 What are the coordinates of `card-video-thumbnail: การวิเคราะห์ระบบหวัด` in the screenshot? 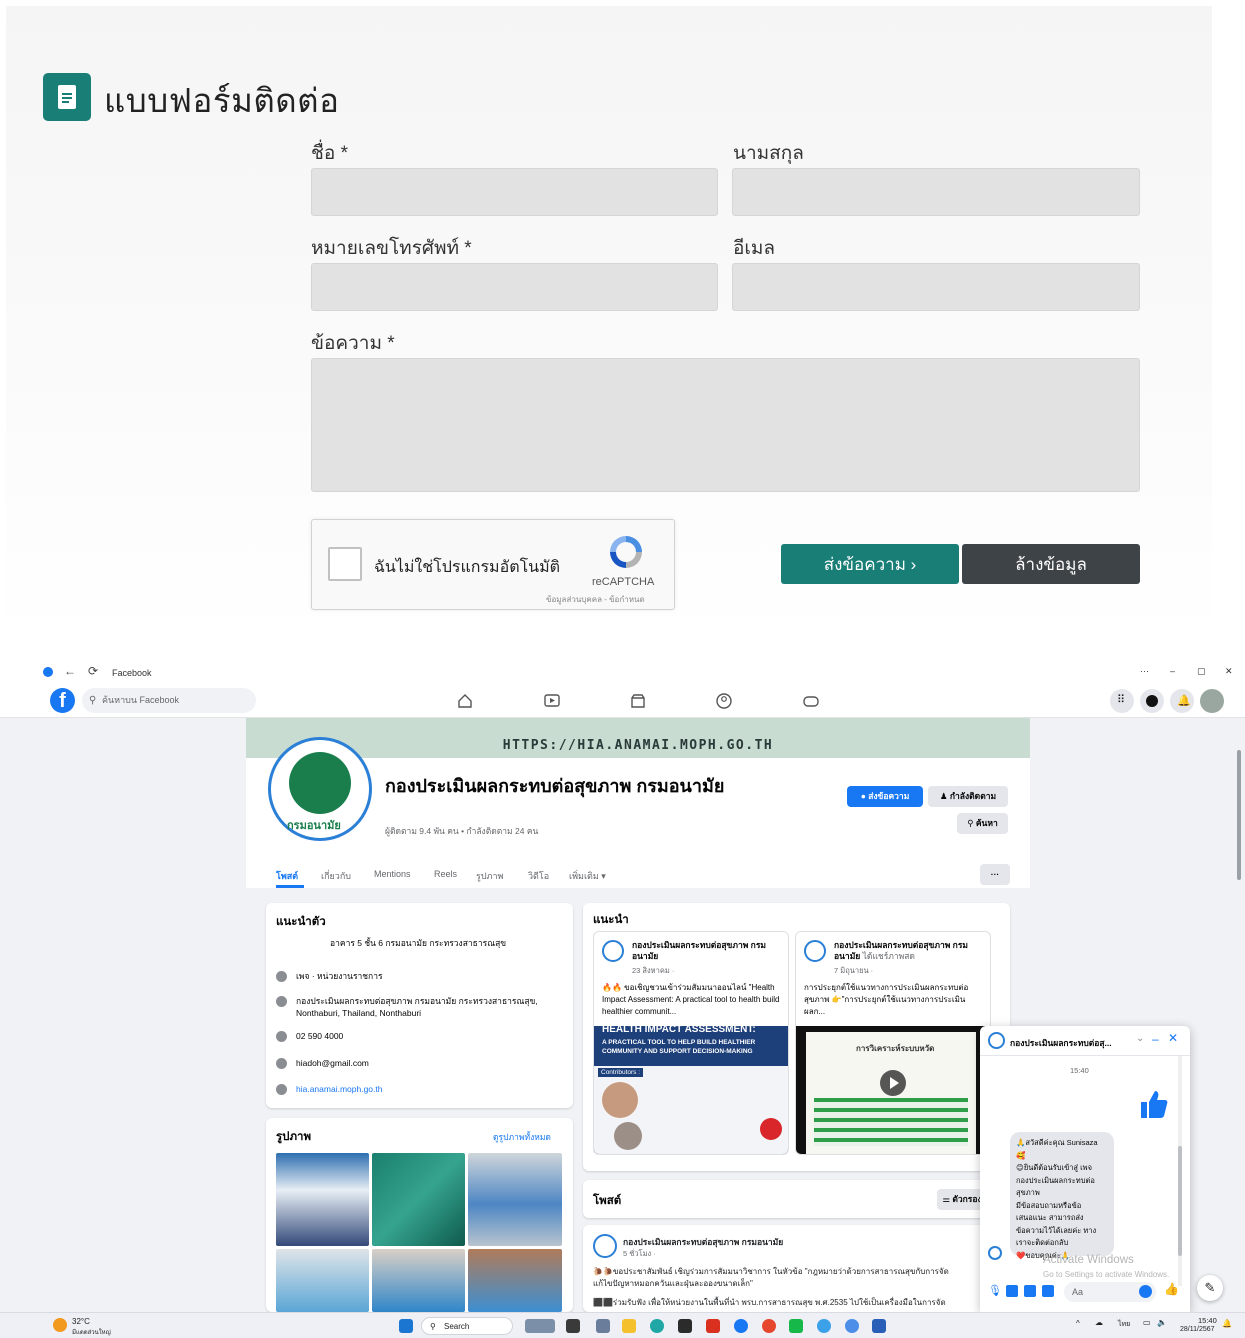 It's located at (893, 1090).